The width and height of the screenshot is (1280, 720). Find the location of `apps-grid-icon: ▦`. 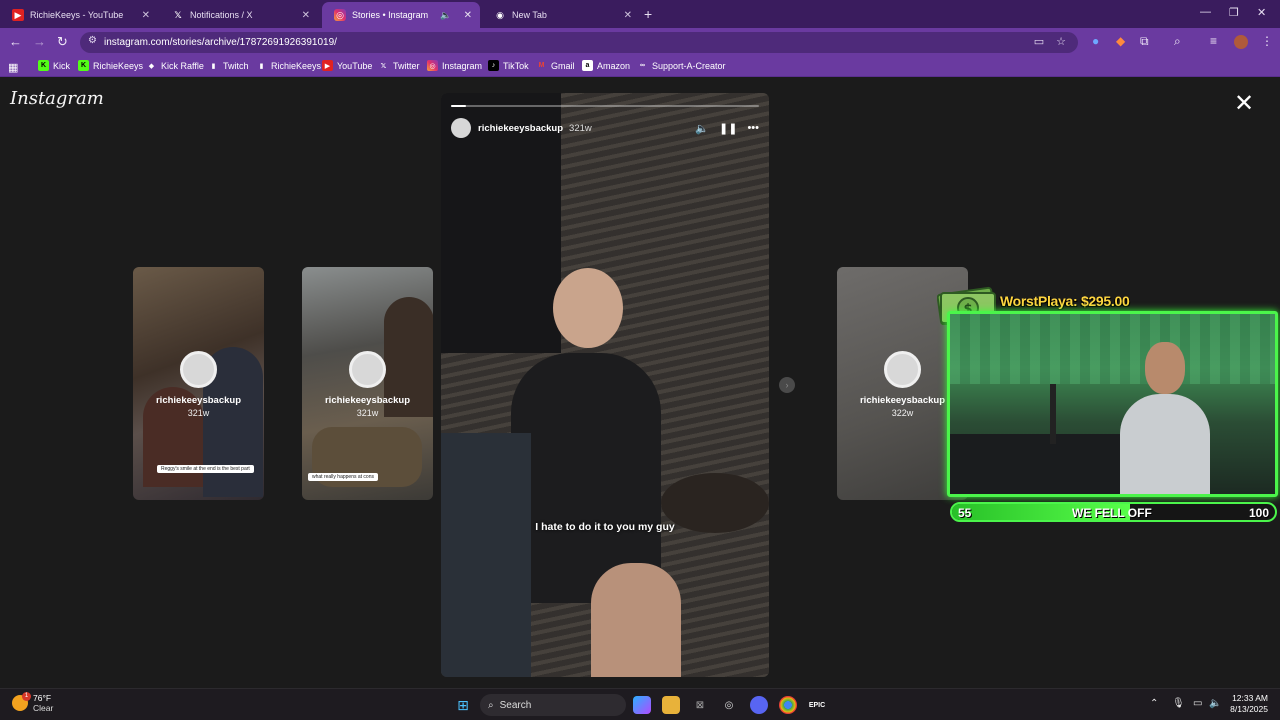

apps-grid-icon: ▦ is located at coordinates (13, 67).